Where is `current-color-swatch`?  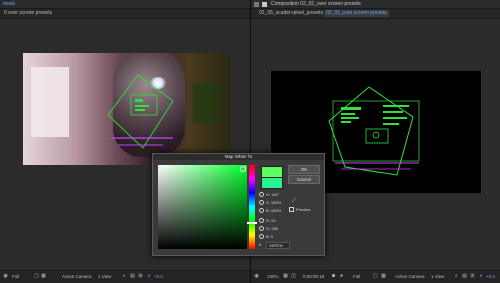 current-color-swatch is located at coordinates (272, 183).